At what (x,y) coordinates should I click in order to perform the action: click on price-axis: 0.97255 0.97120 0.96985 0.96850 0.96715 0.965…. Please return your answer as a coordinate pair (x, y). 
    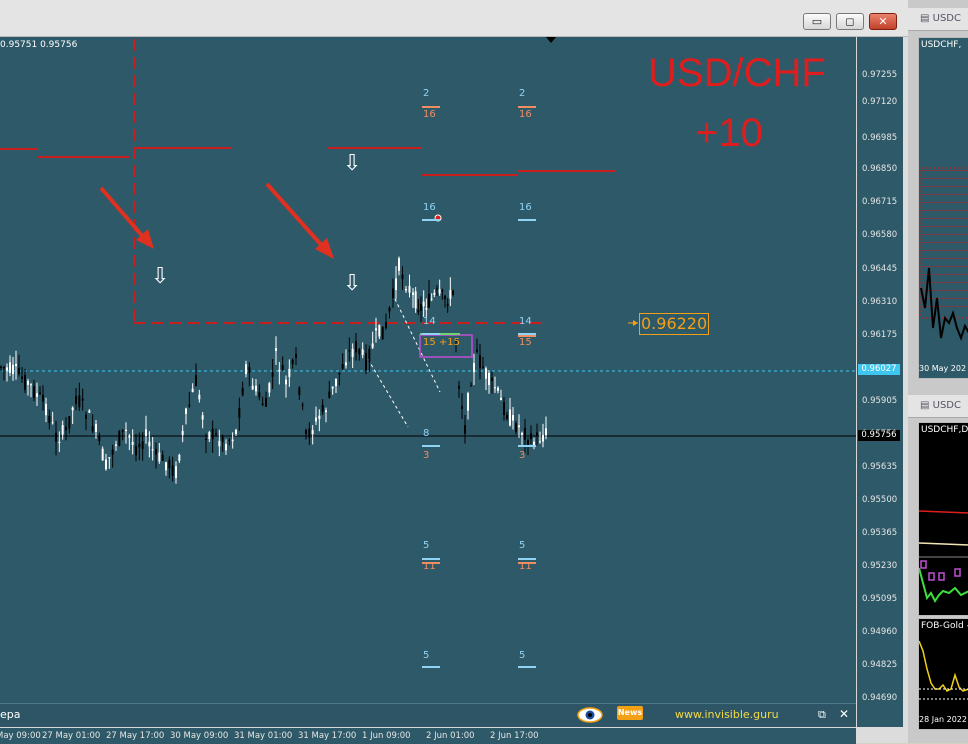
    Looking at the image, I should click on (879, 382).